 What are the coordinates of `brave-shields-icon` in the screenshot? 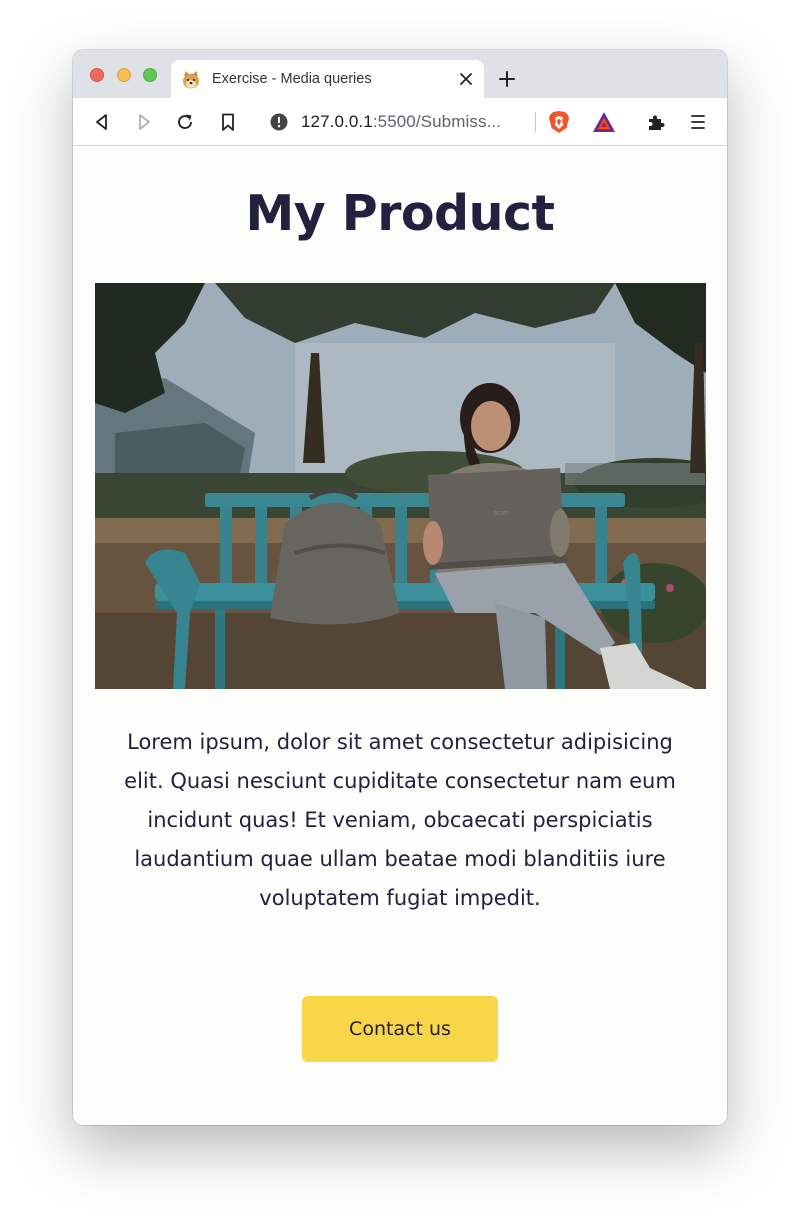 It's located at (559, 122).